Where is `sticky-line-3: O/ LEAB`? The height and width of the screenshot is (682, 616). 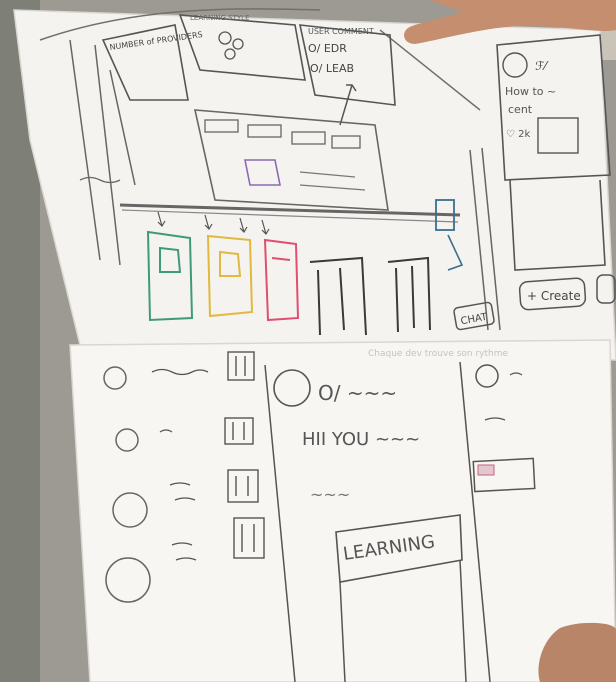 sticky-line-3: O/ LEAB is located at coordinates (332, 68).